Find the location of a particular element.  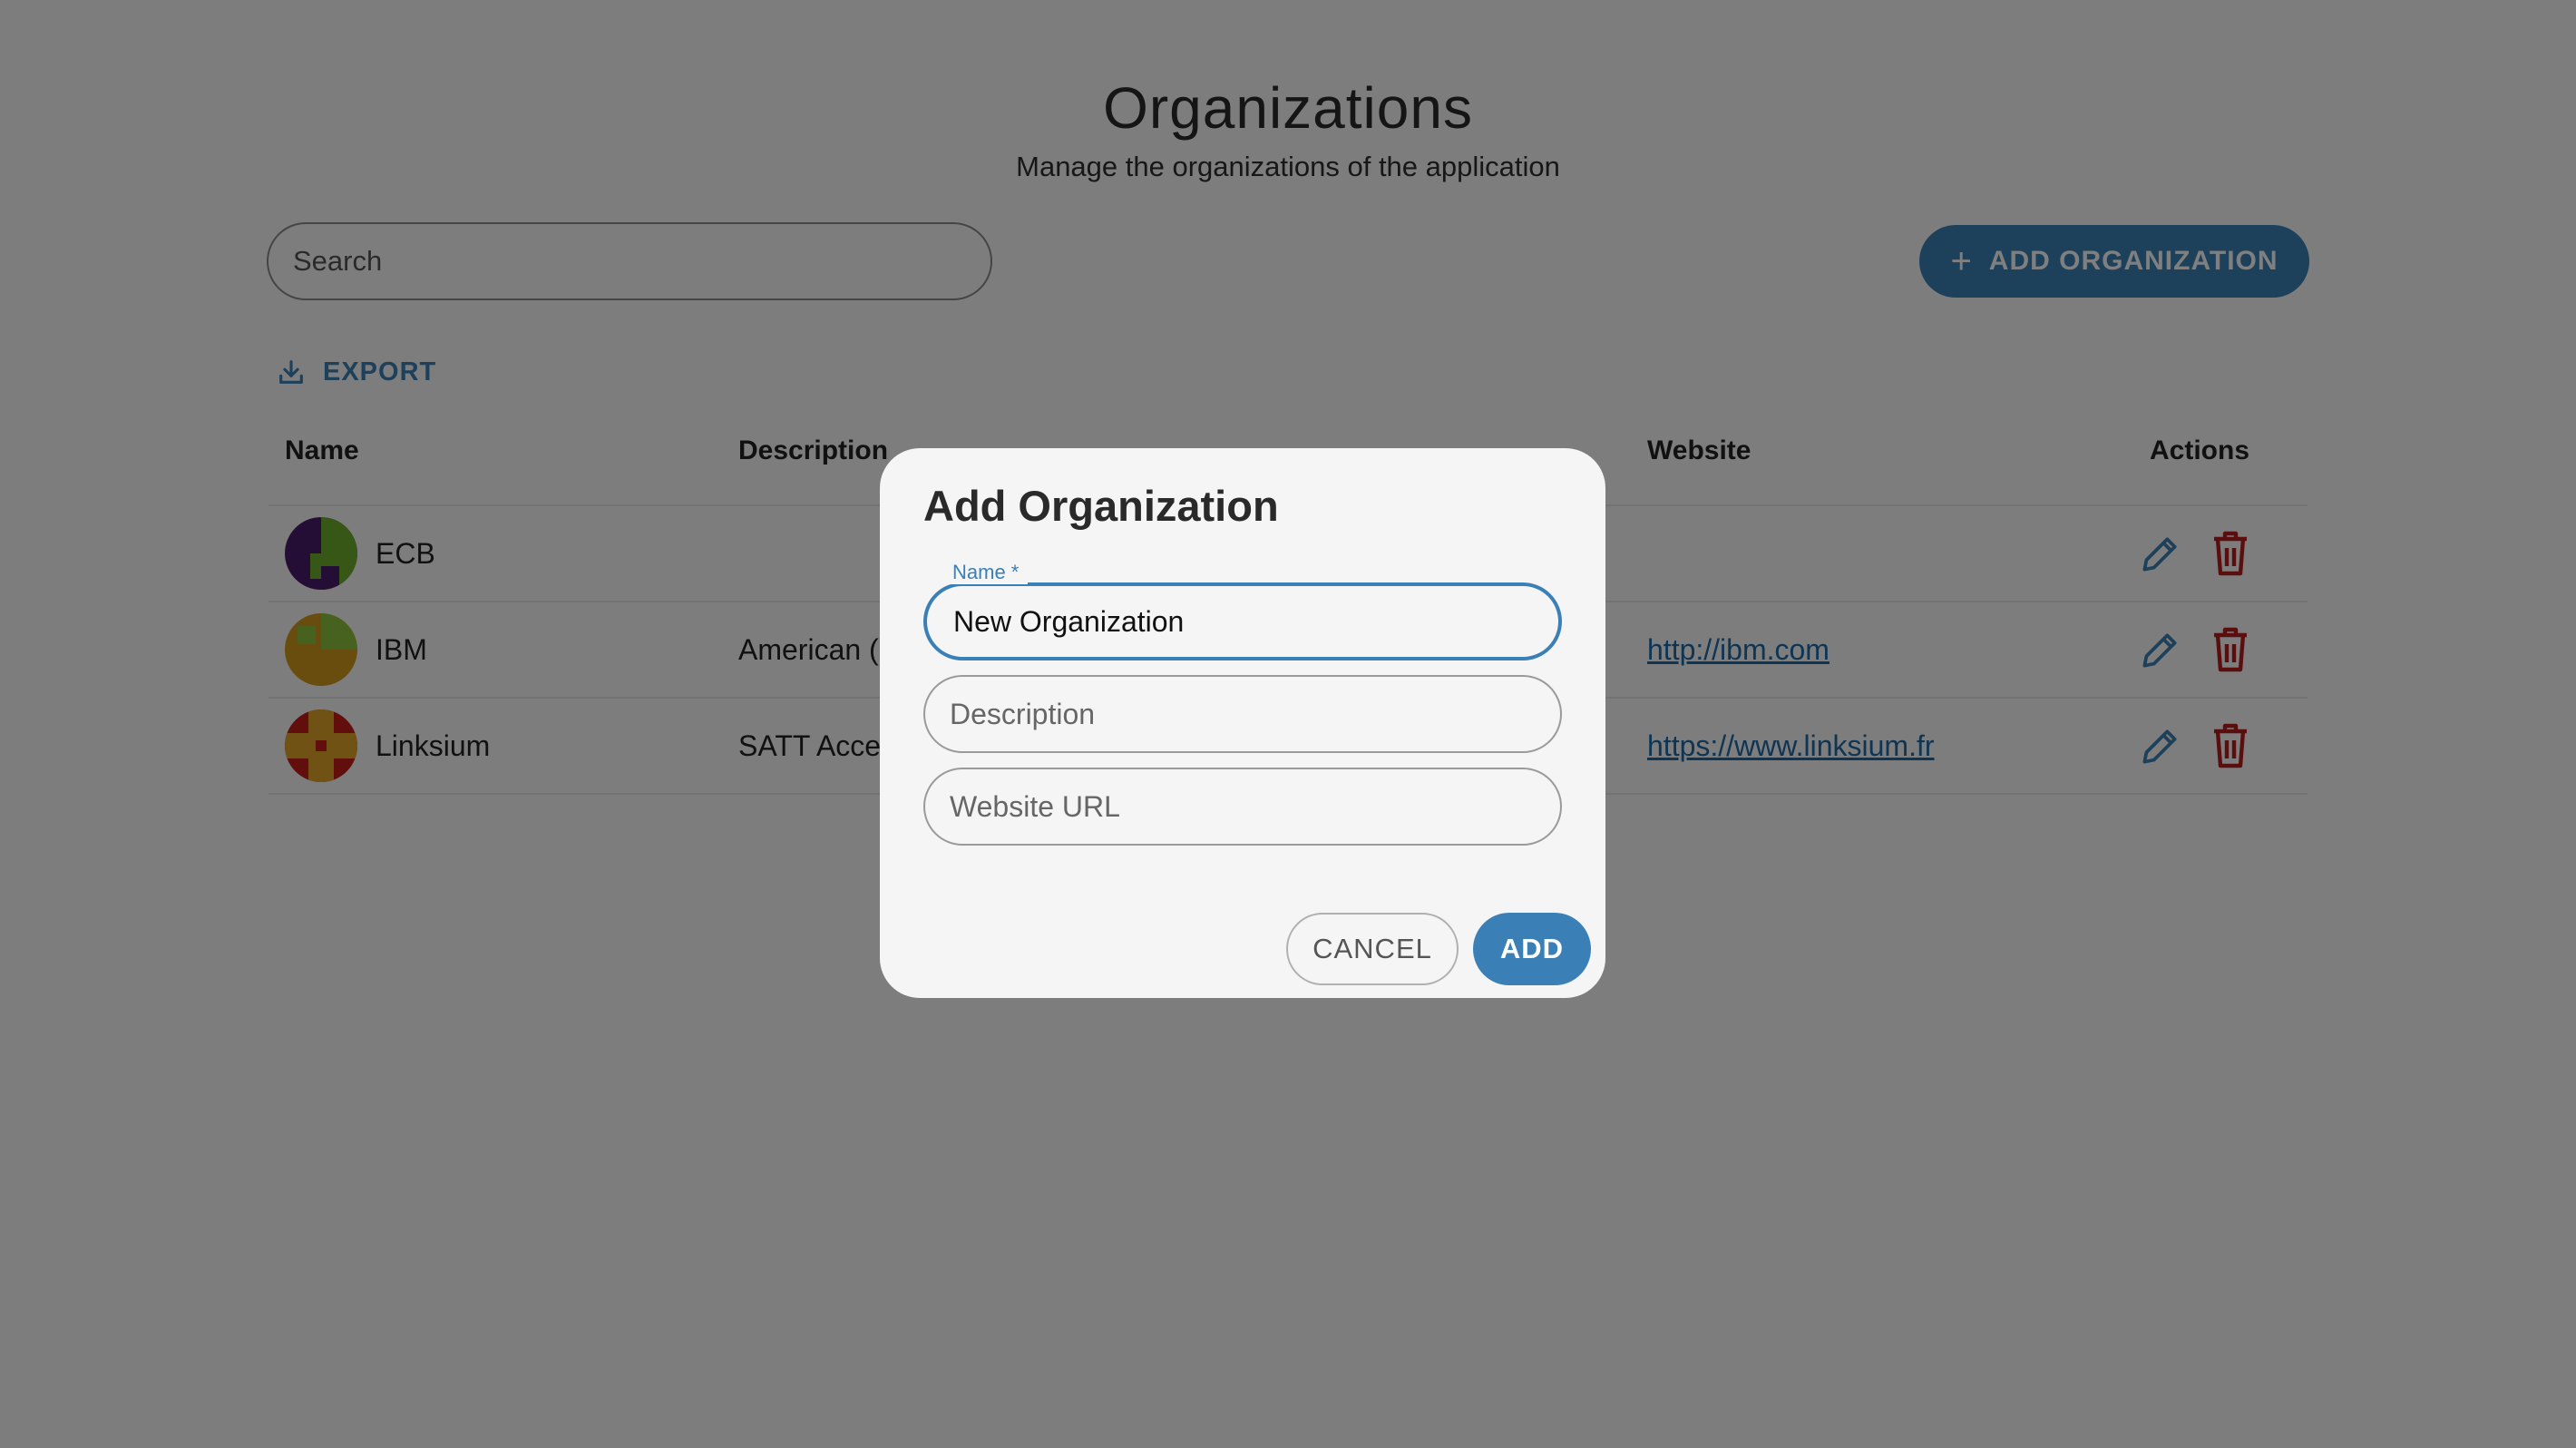

name-field-label: Name * is located at coordinates (988, 572).